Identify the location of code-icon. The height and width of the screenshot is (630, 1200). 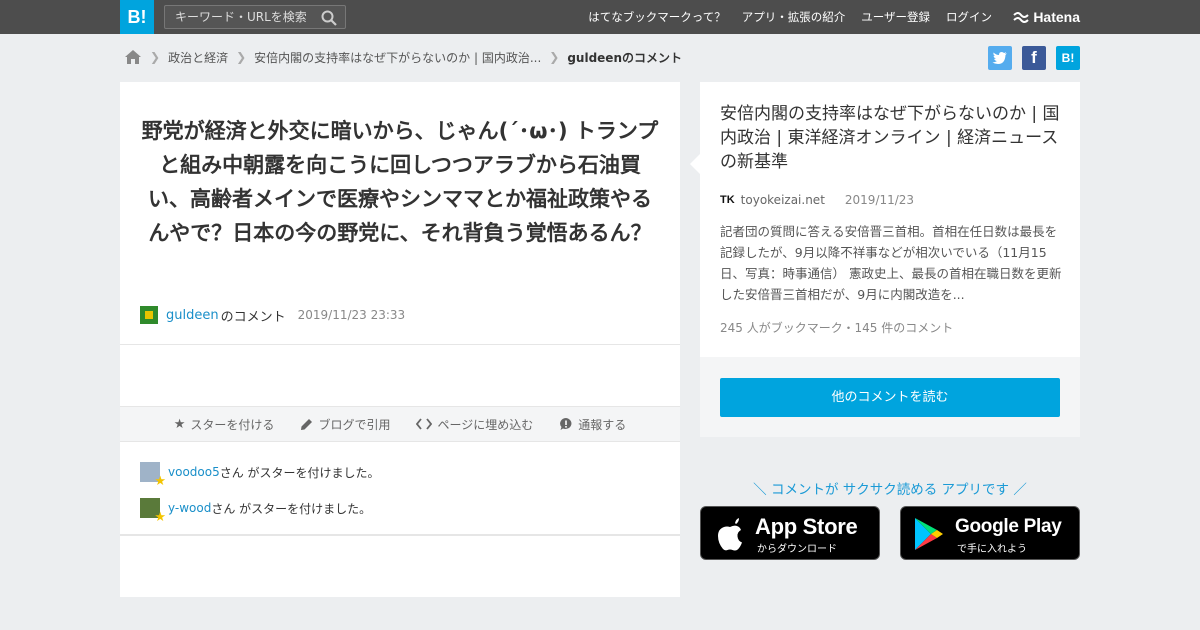
(424, 424).